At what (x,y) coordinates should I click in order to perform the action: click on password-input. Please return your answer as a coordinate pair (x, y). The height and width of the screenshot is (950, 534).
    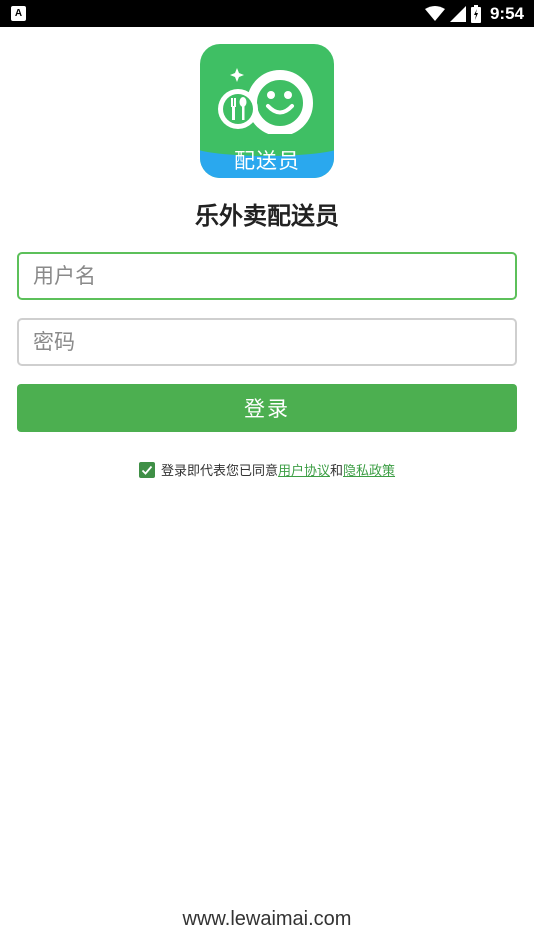
    Looking at the image, I should click on (267, 342).